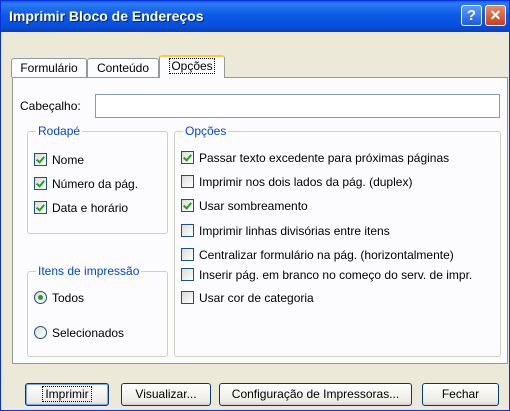  Describe the element at coordinates (306, 182) in the screenshot. I see `checkbox-label: Imprimir nos dois lados da pág. (duplex)` at that location.